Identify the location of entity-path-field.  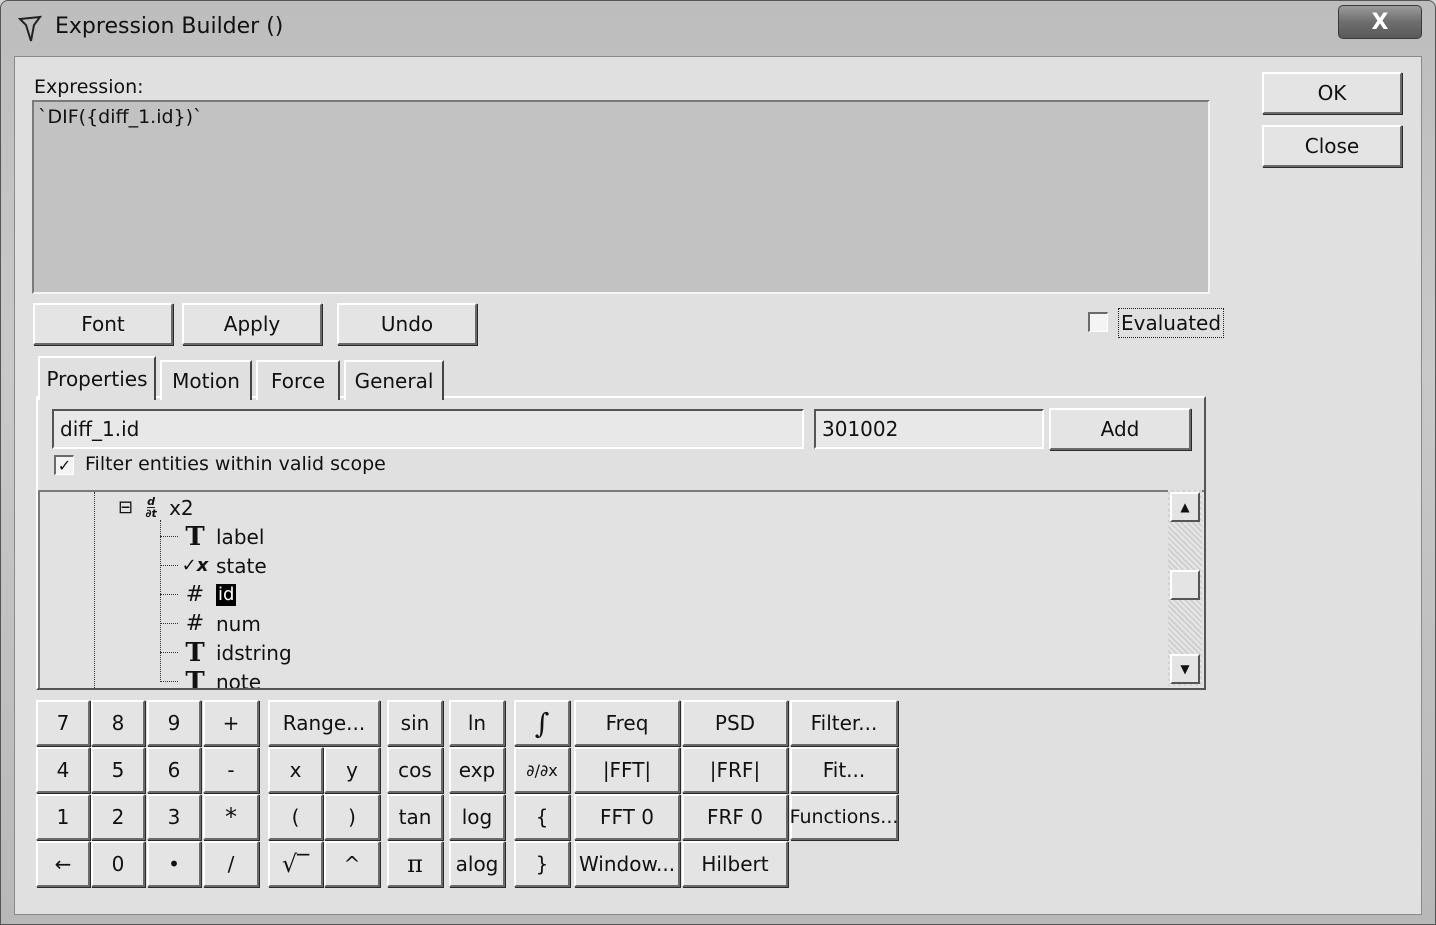
(428, 429).